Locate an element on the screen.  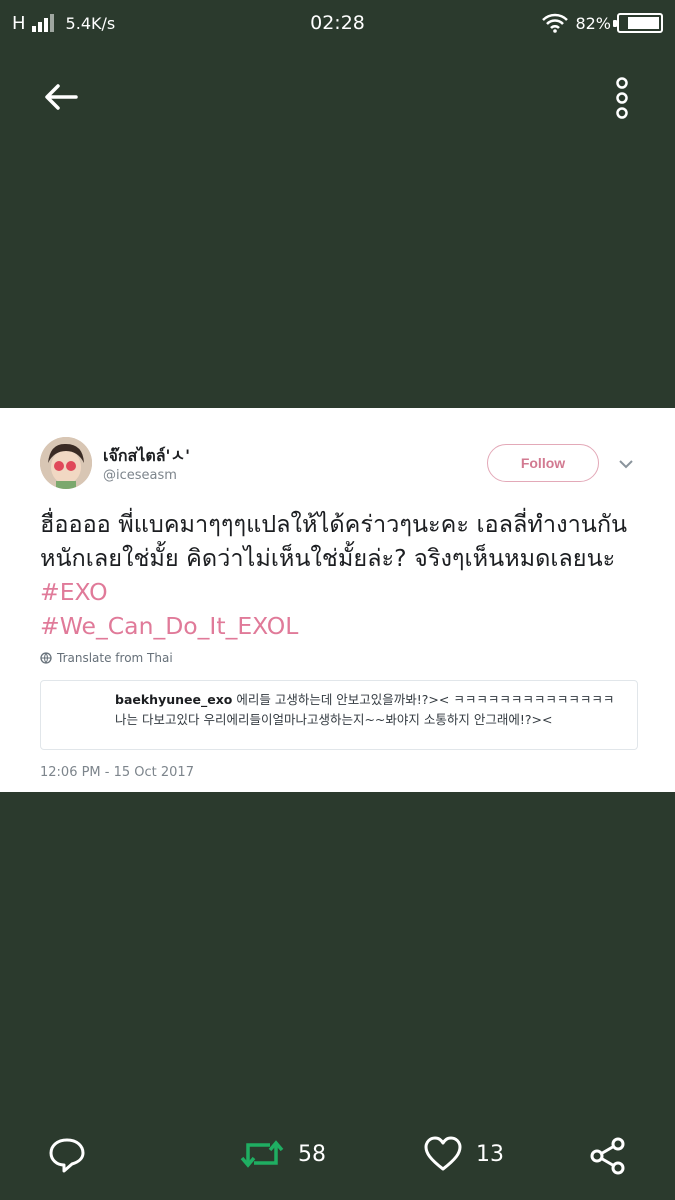
network-type: H is located at coordinates (19, 23).